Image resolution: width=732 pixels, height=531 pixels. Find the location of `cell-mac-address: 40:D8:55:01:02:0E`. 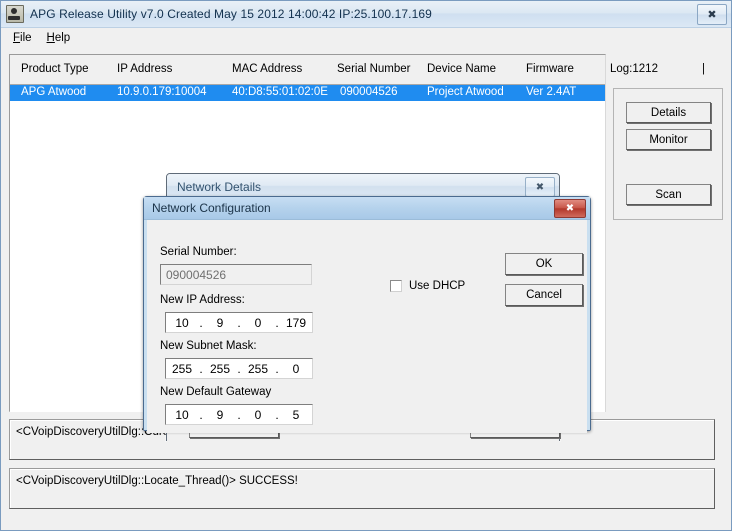

cell-mac-address: 40:D8:55:01:02:0E is located at coordinates (280, 92).